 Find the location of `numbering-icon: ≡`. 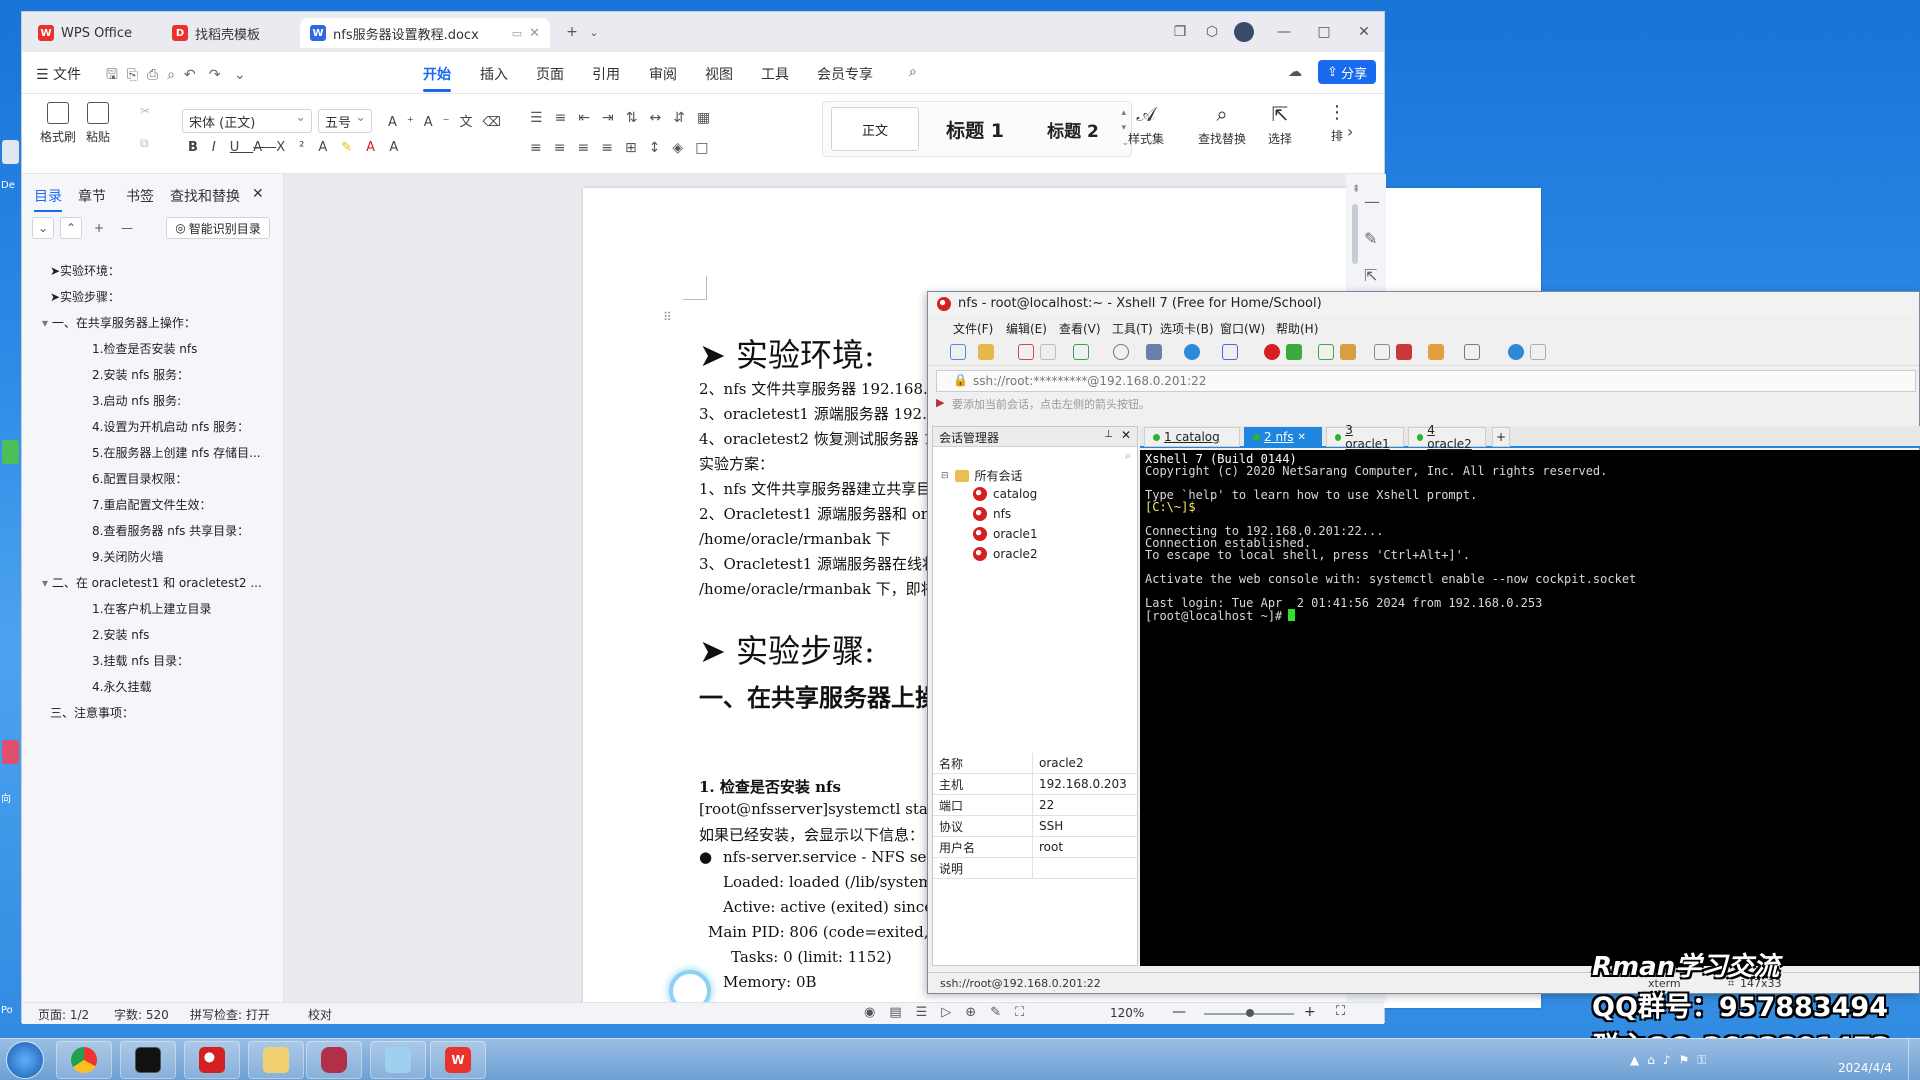

numbering-icon: ≡ is located at coordinates (567, 118).